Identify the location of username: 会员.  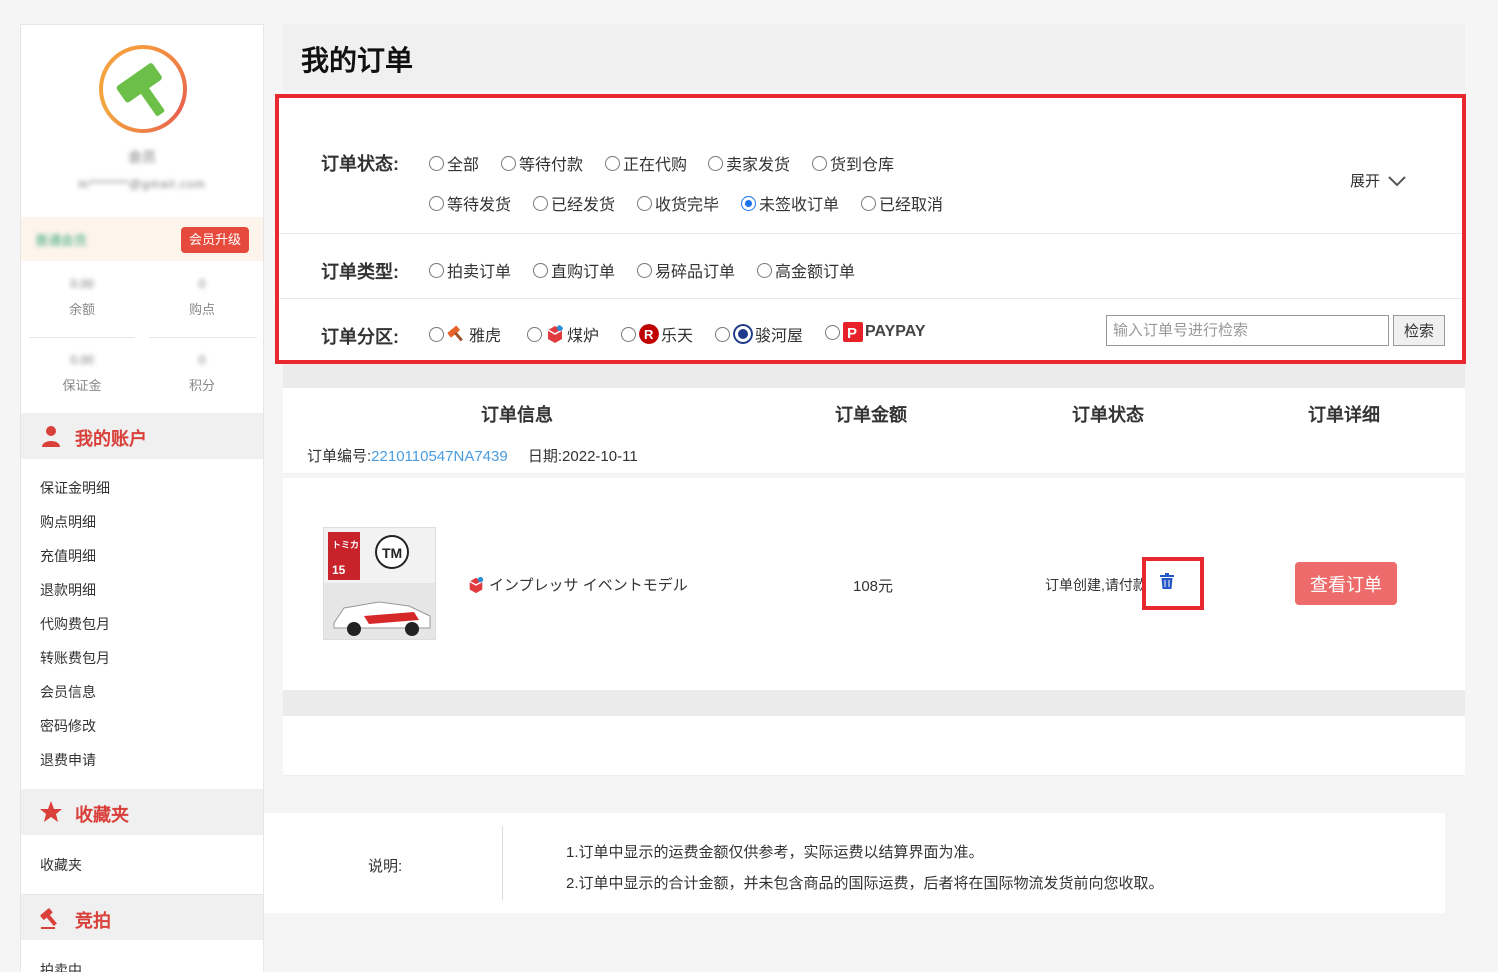
(142, 157).